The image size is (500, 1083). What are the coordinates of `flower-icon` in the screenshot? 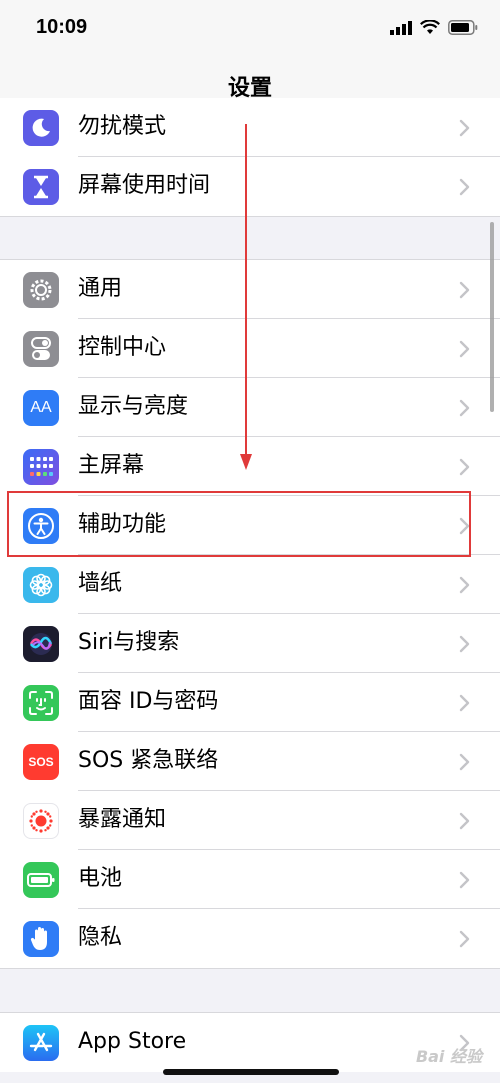 It's located at (41, 585).